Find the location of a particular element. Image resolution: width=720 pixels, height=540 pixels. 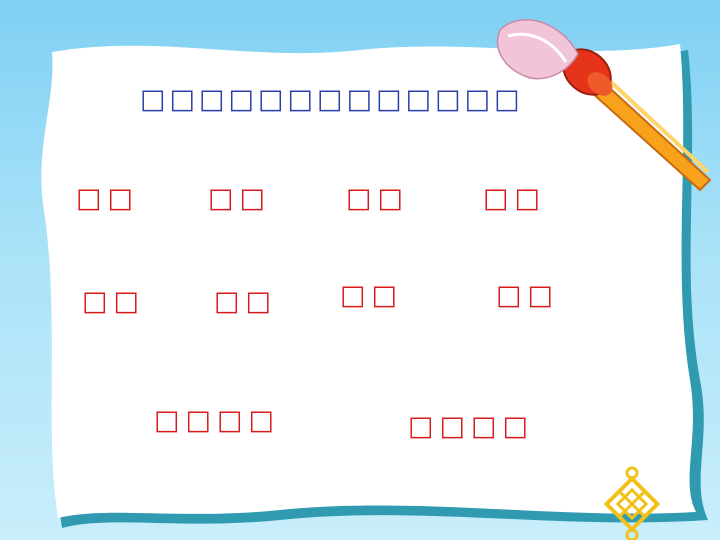

word-2: □□ is located at coordinates (240, 198).